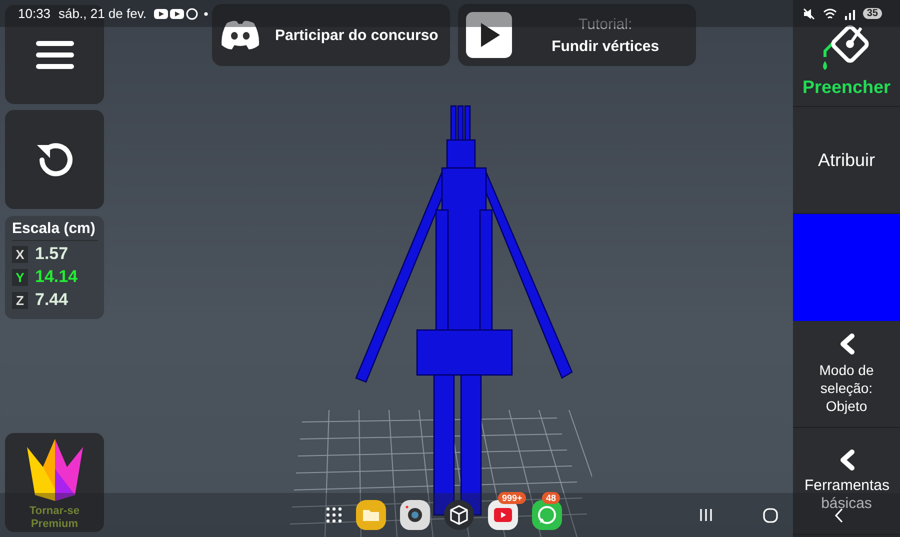 This screenshot has width=900, height=537. I want to click on tutorial-button: Tutorial: Fundir vértices, so click(577, 35).